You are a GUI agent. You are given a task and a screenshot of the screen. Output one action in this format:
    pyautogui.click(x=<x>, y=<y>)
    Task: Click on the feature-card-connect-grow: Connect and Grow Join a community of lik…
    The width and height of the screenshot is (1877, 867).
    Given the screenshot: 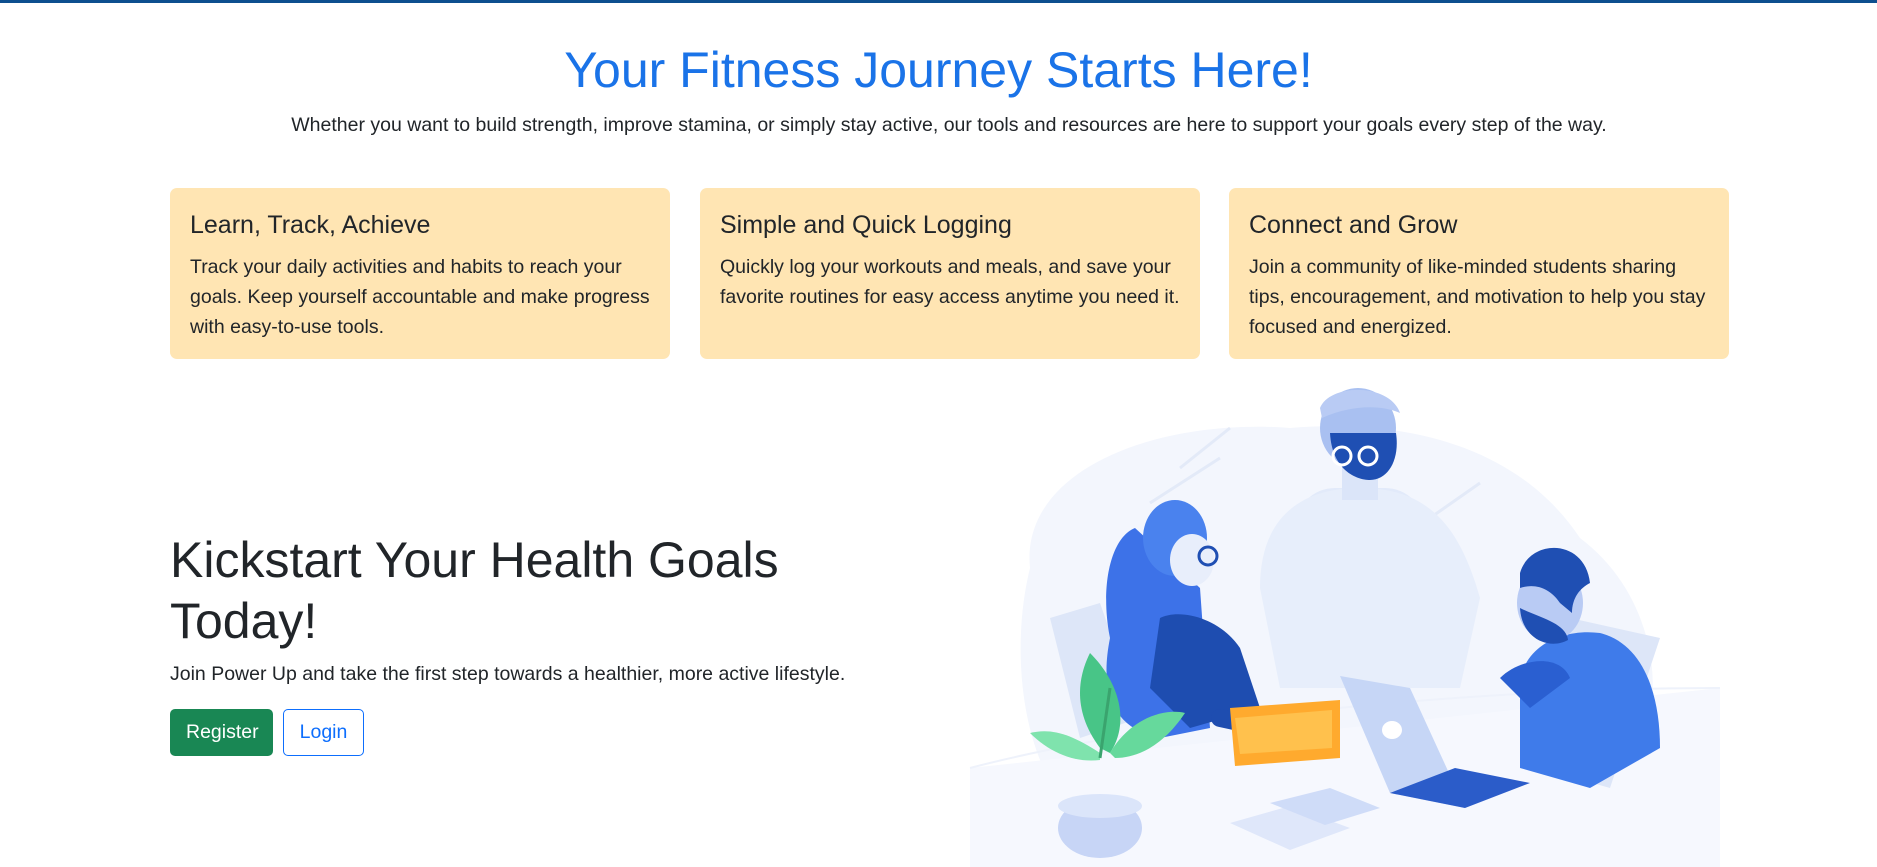 What is the action you would take?
    pyautogui.click(x=1479, y=273)
    